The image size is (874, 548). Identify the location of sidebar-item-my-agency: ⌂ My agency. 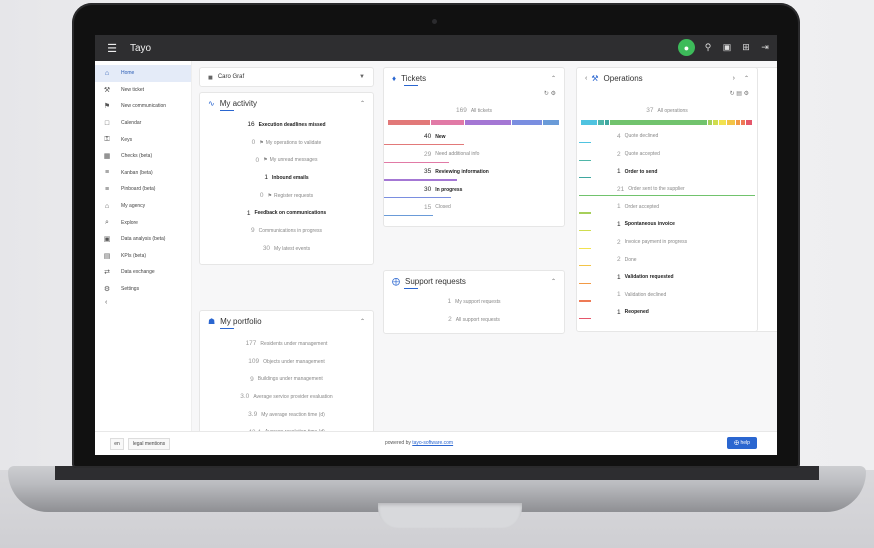
(143, 206).